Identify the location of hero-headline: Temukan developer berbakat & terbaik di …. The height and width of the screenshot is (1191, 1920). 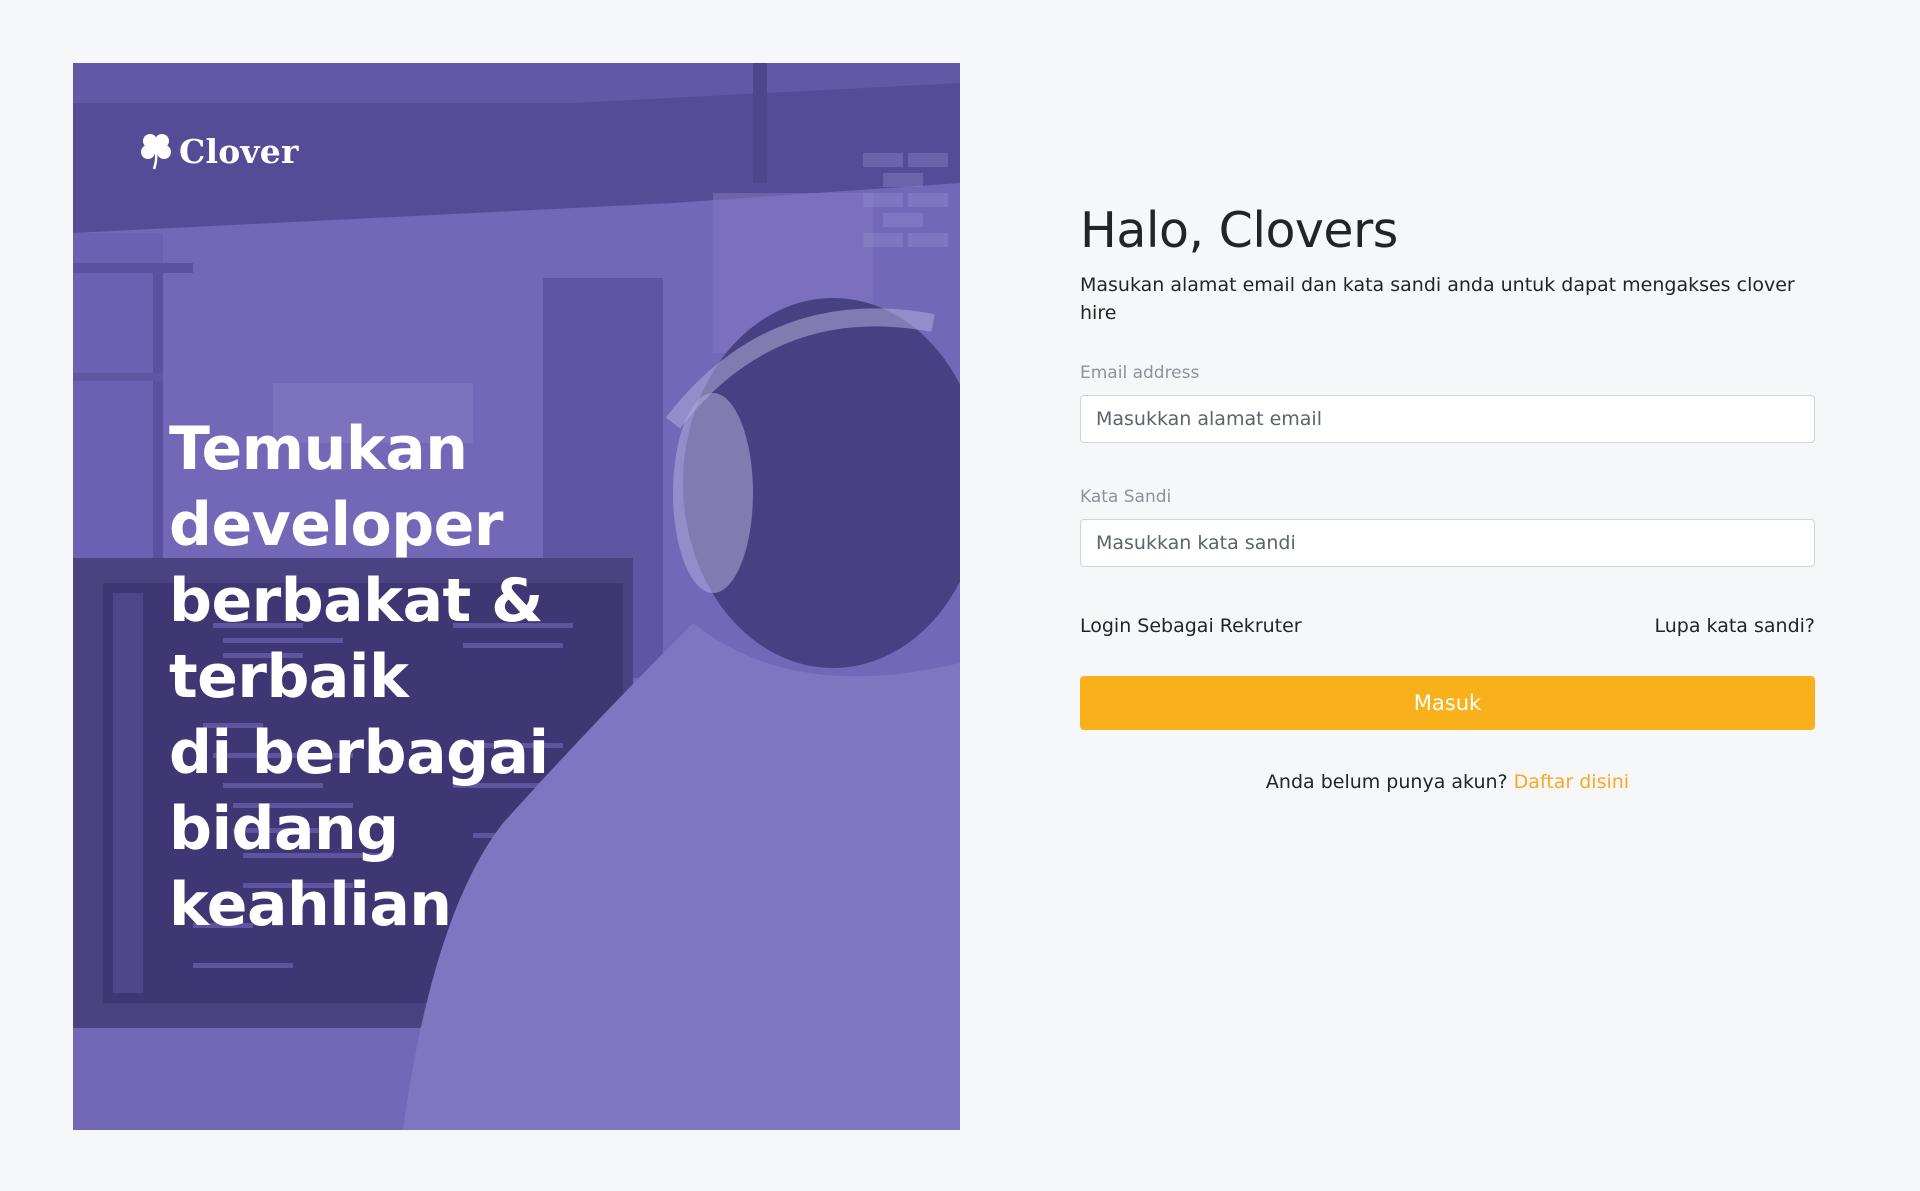
(479, 677).